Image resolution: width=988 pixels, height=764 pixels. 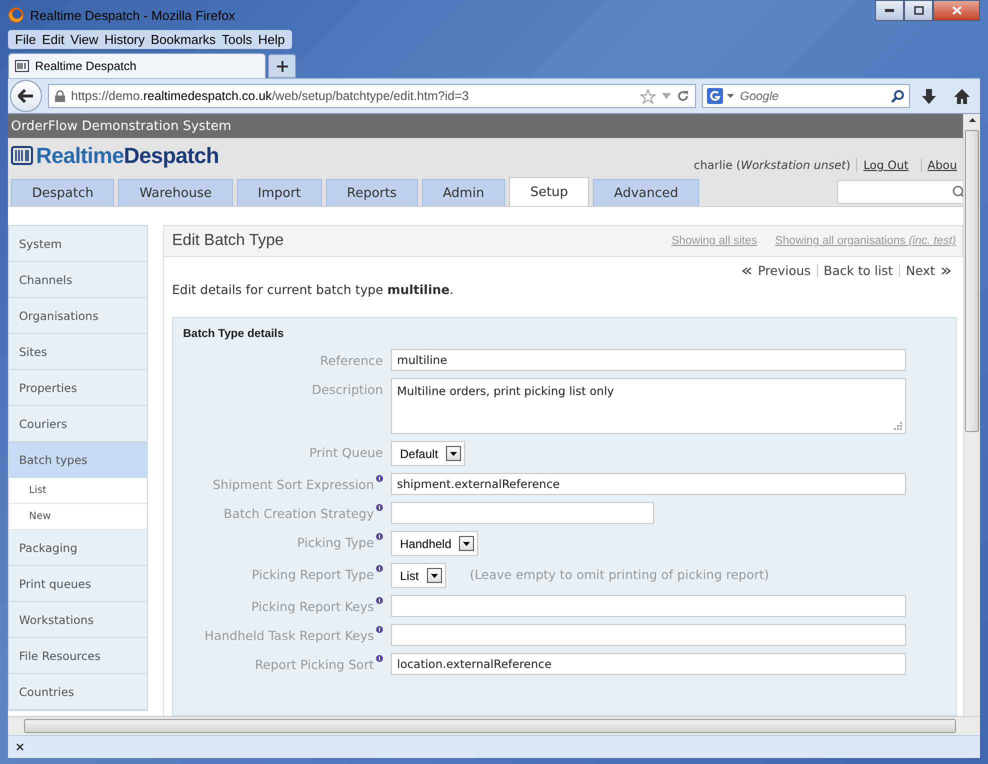 I want to click on sidebar-item: Batch types, so click(x=78, y=460).